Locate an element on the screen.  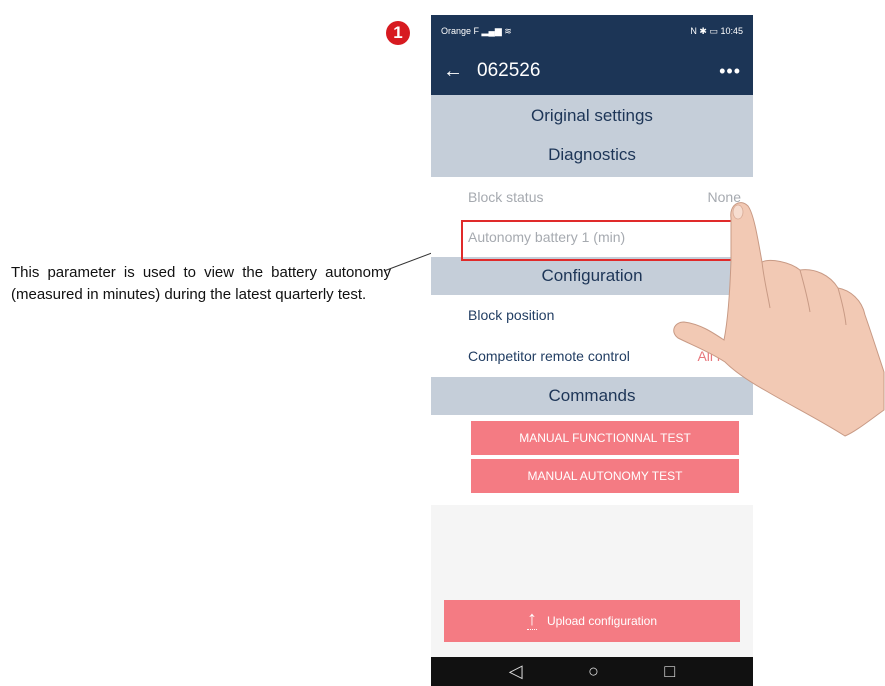
block-position-label: Block position is located at coordinates (511, 315).